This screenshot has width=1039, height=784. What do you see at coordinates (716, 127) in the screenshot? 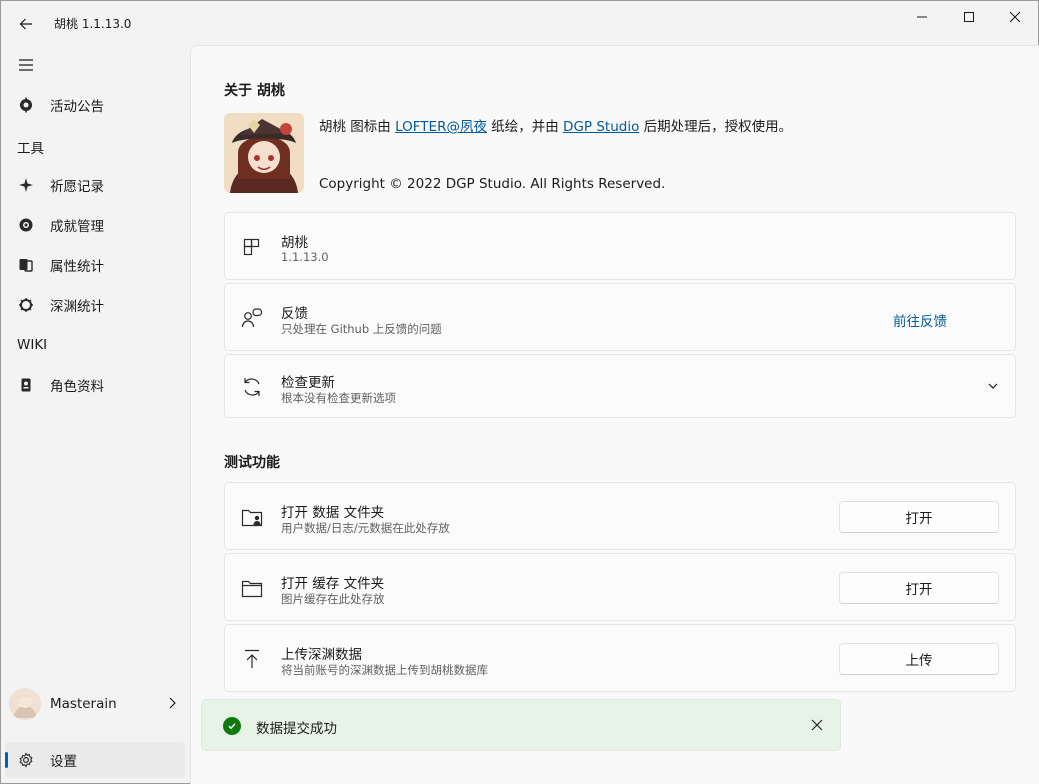
I see `about-desc-text: 后期处理后，授权使用。` at bounding box center [716, 127].